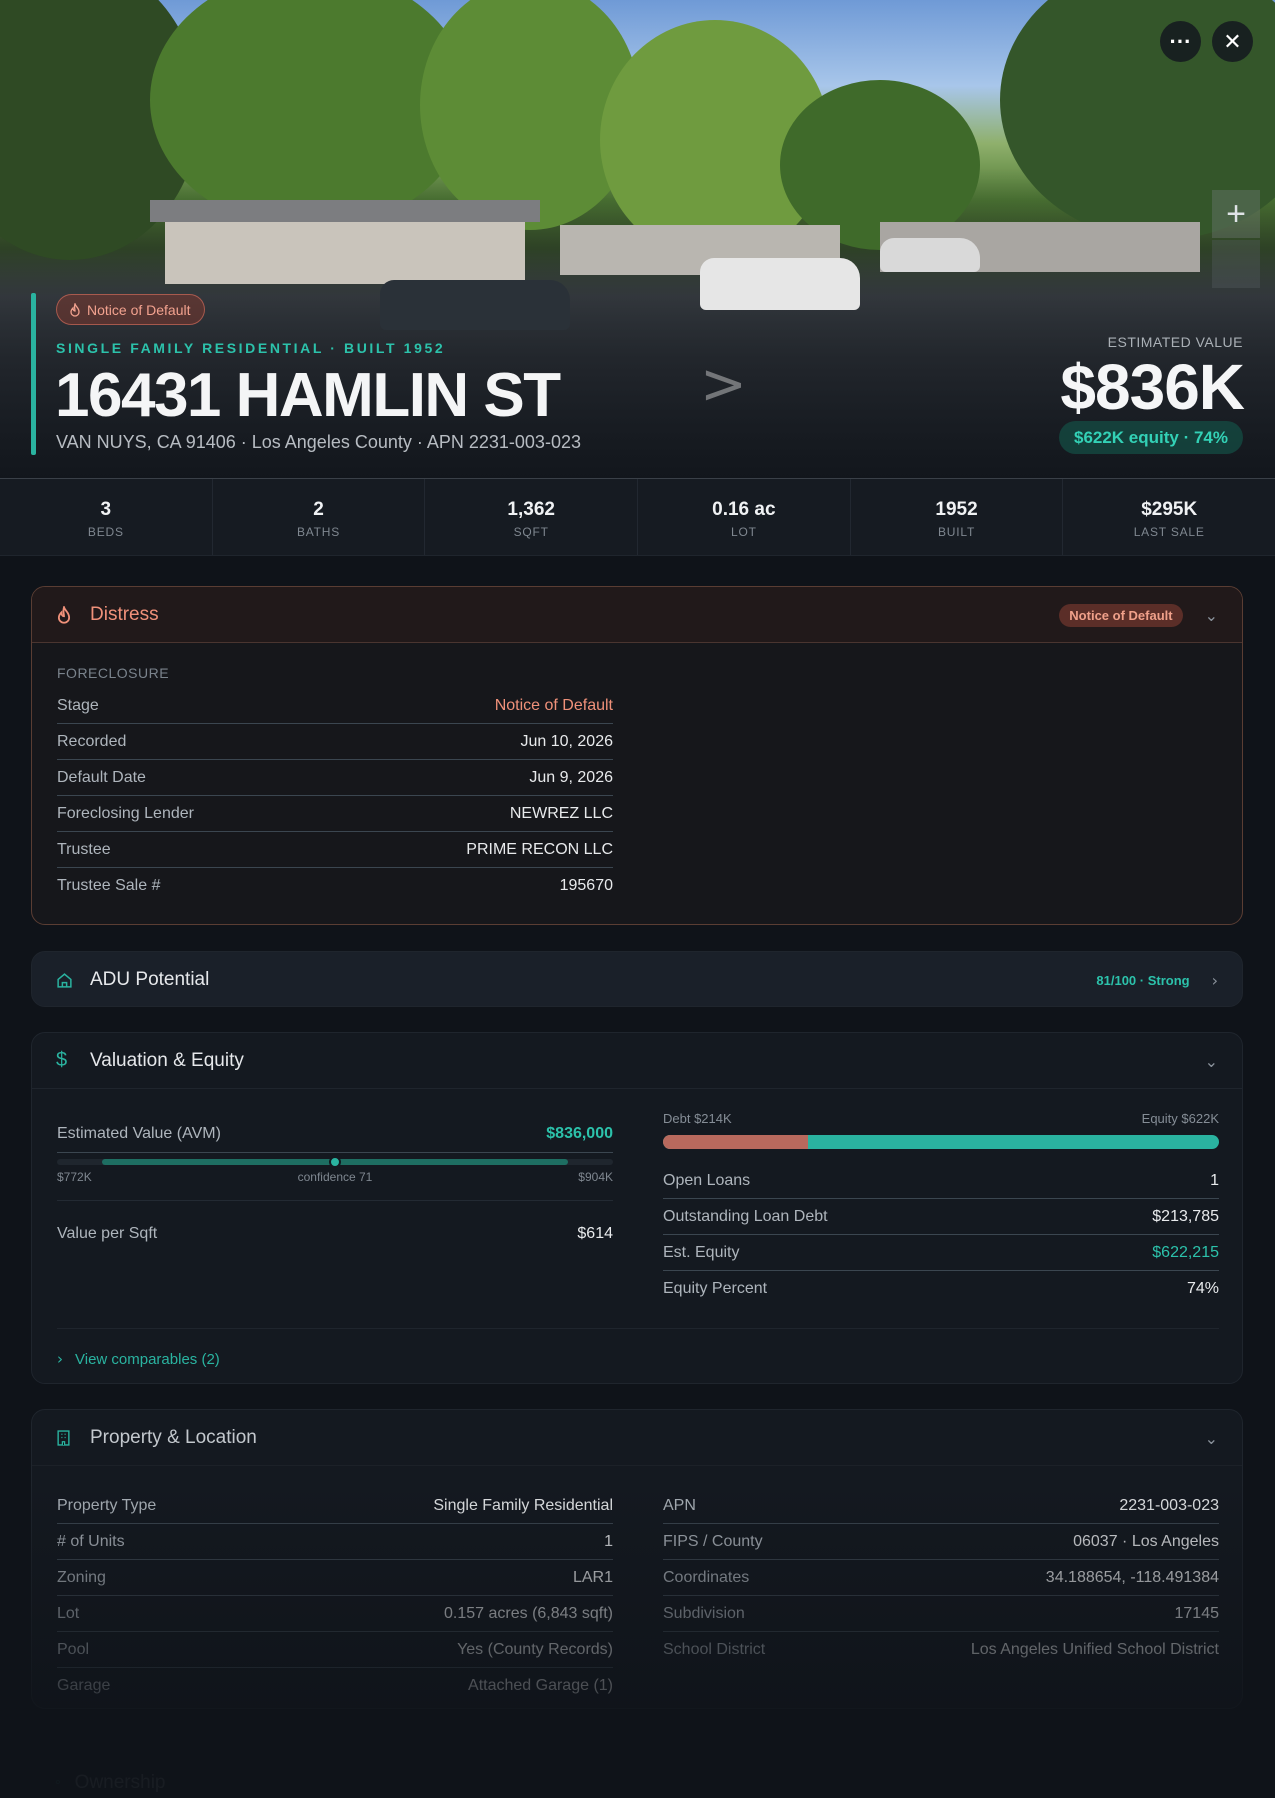  I want to click on row-value: 1, so click(608, 1541).